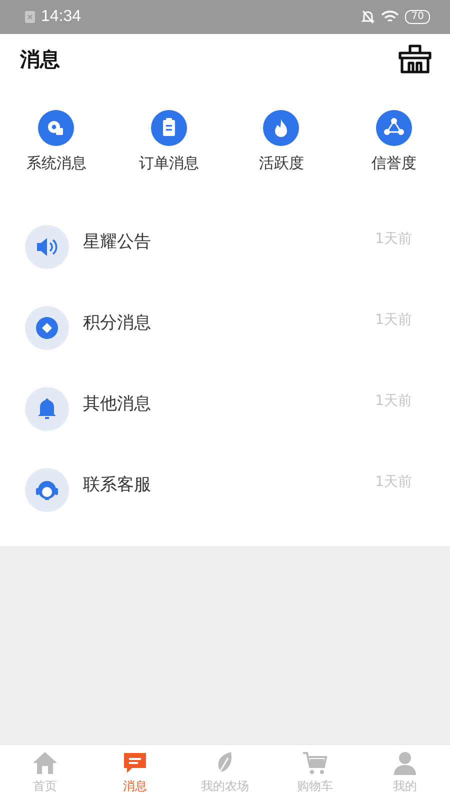 The width and height of the screenshot is (450, 800). What do you see at coordinates (390, 17) in the screenshot?
I see `wifi-icon` at bounding box center [390, 17].